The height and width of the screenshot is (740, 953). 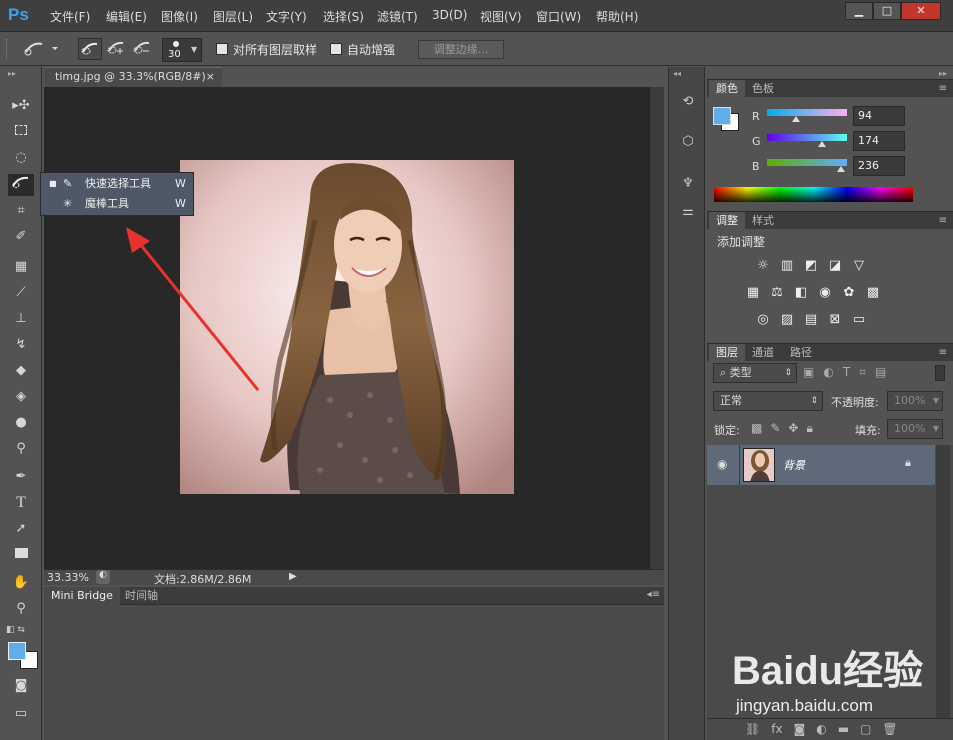 What do you see at coordinates (182, 50) in the screenshot?
I see `brush-size-picker: 30 ▼` at bounding box center [182, 50].